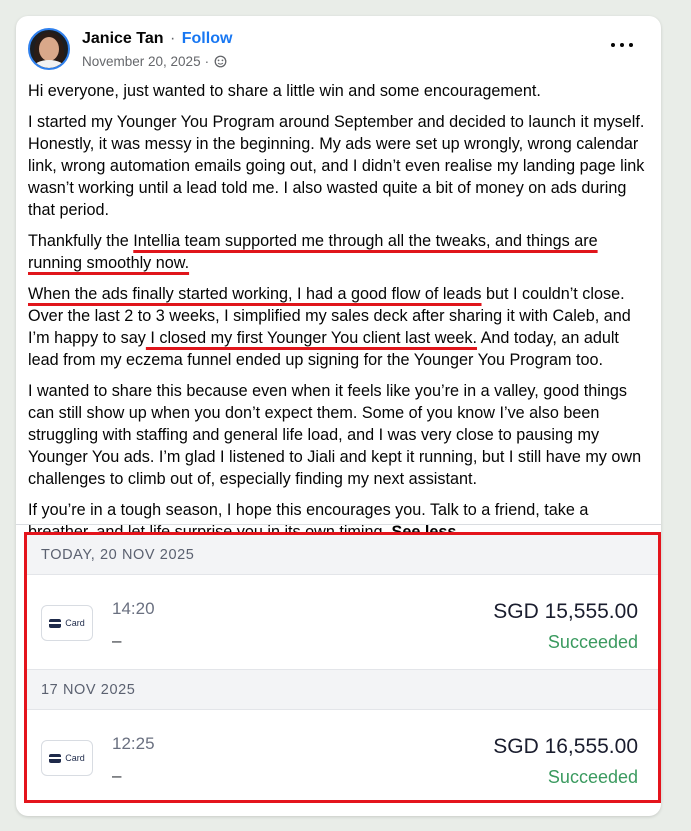 The height and width of the screenshot is (831, 691). What do you see at coordinates (133, 743) in the screenshot?
I see `transaction-time: 12:25` at bounding box center [133, 743].